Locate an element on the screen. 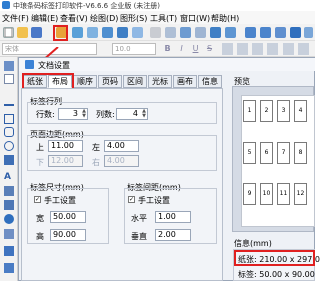 This screenshot has width=320, height=281. margin-bottom-input: 12.00 is located at coordinates (65, 161).